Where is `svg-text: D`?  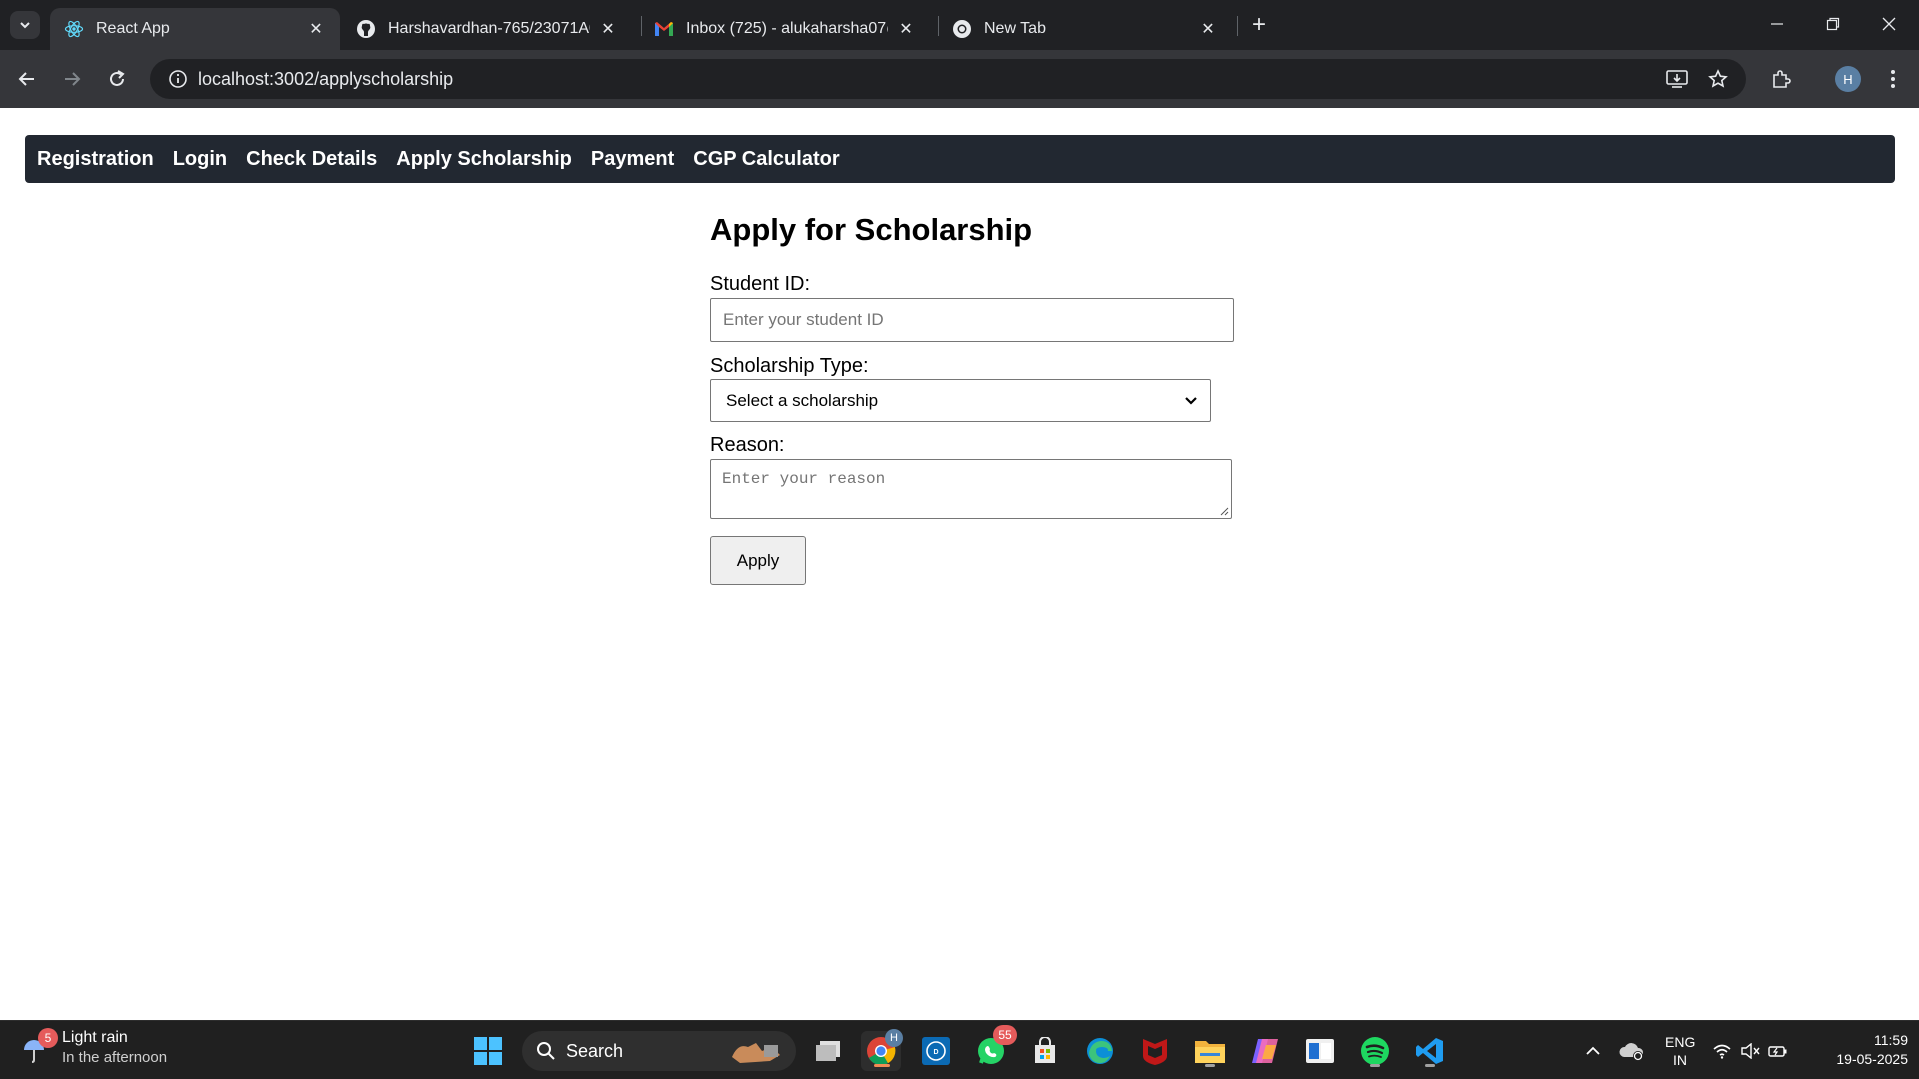 svg-text: D is located at coordinates (935, 1052).